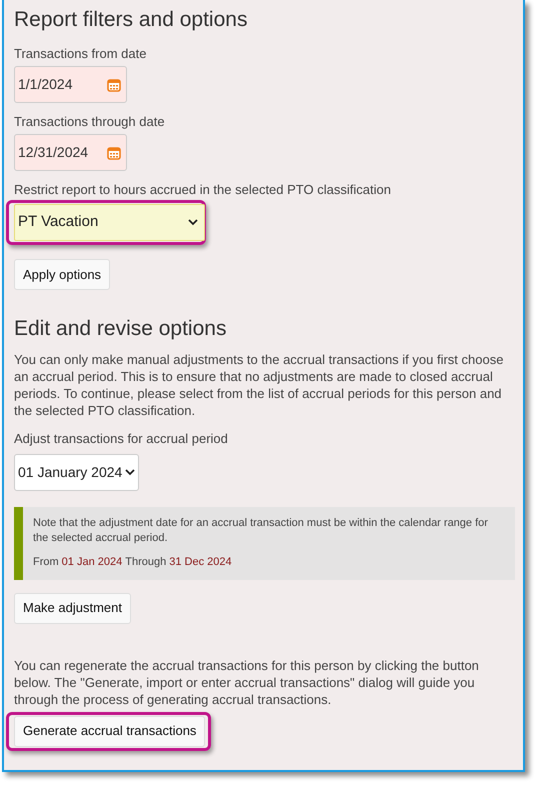  I want to click on button: Generate accrual transactions, so click(110, 731).